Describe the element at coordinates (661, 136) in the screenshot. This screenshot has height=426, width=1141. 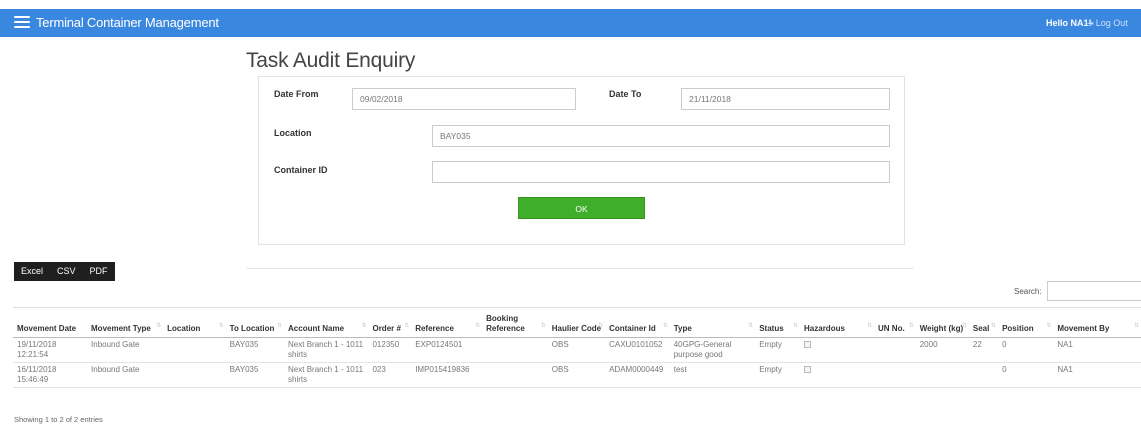
I see `location-input: BAY035` at that location.